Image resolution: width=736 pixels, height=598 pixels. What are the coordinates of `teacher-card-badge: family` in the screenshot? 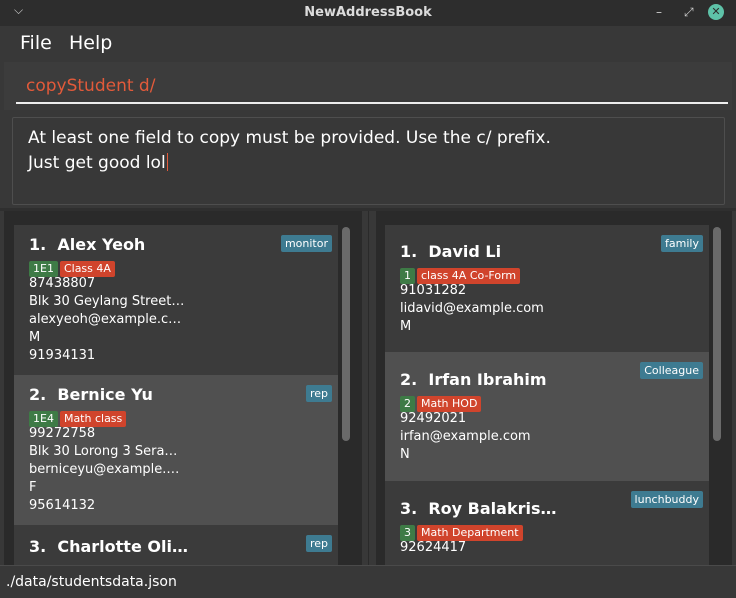 It's located at (682, 243).